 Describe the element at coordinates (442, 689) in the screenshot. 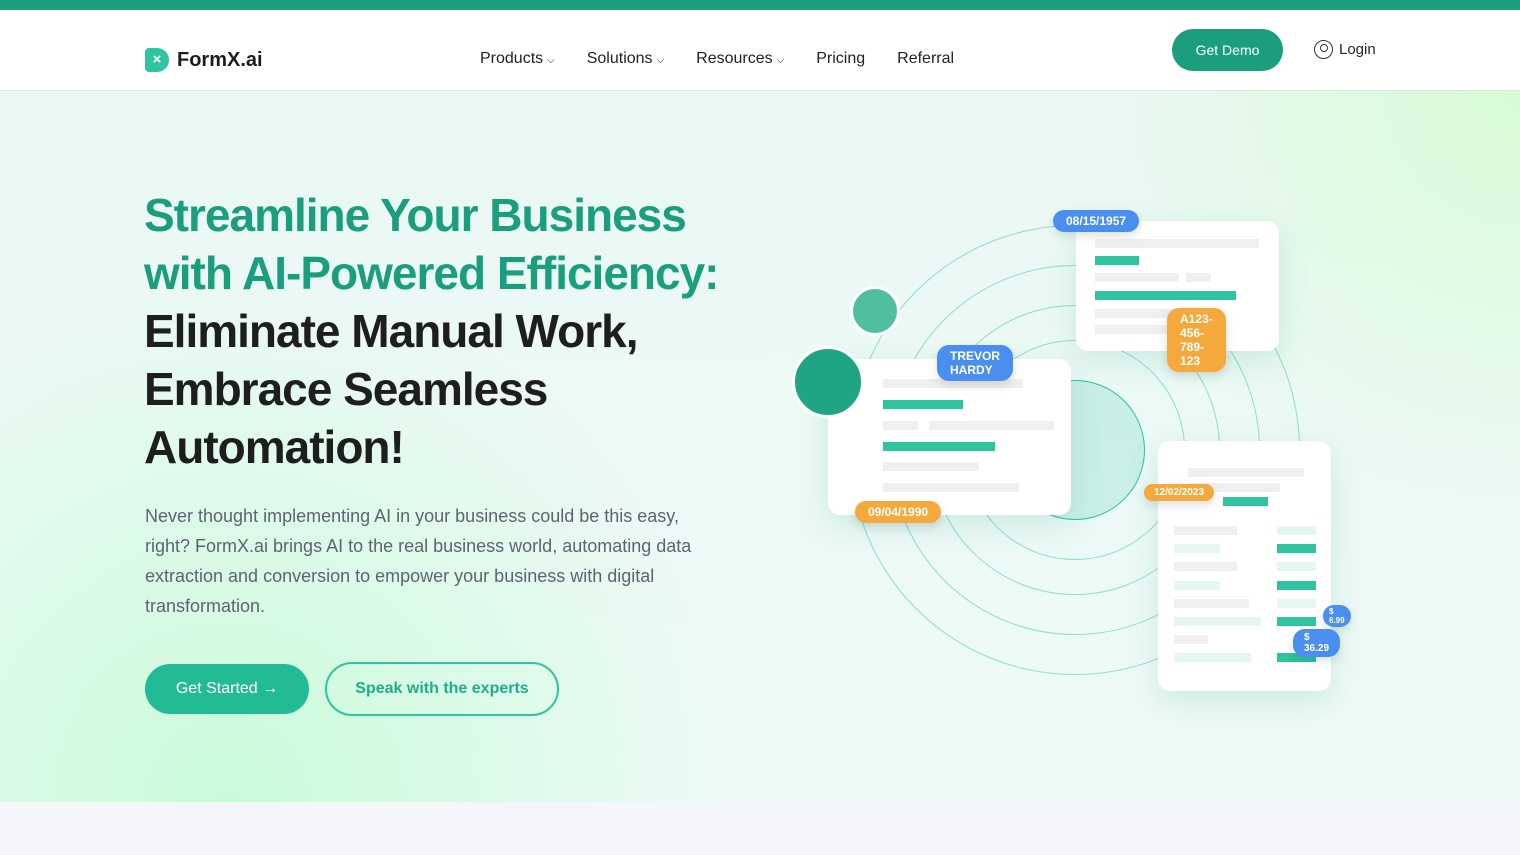

I see `speak-with-experts-button: Speak with the experts` at that location.